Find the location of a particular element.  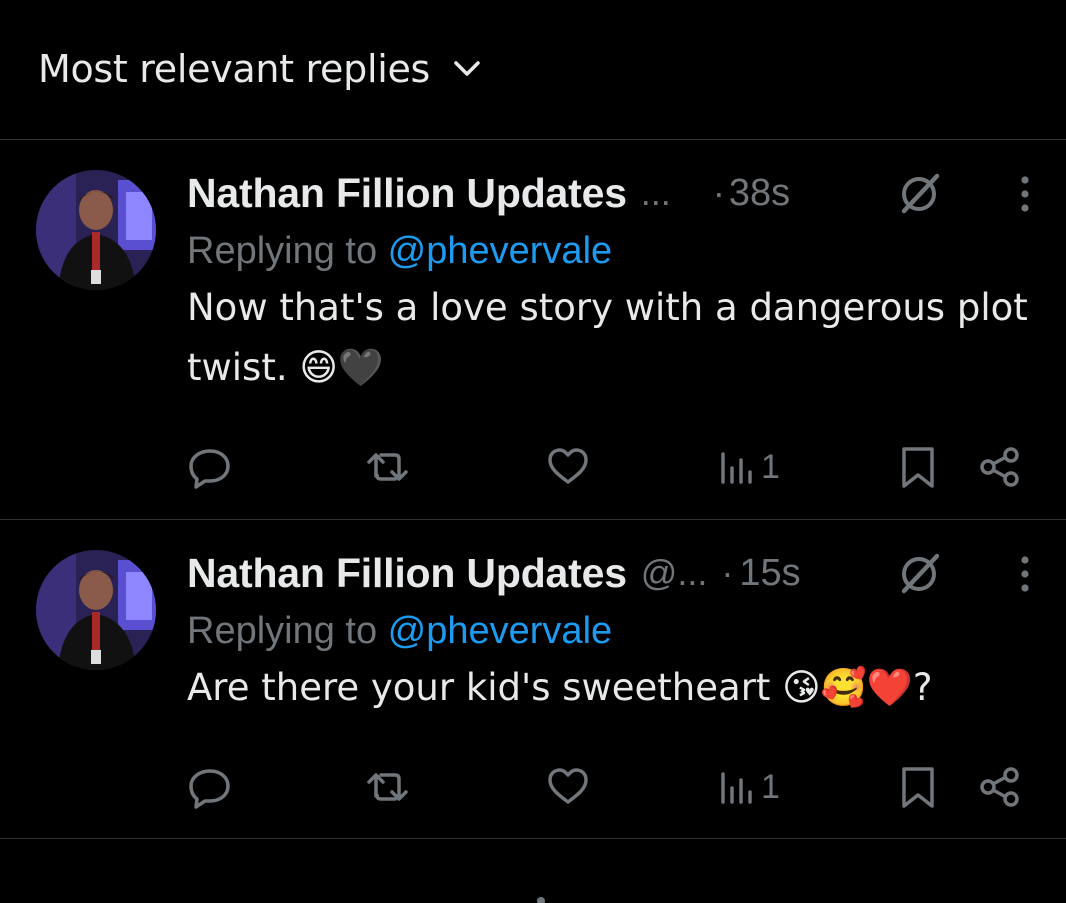

chevron-down-icon is located at coordinates (467, 69).